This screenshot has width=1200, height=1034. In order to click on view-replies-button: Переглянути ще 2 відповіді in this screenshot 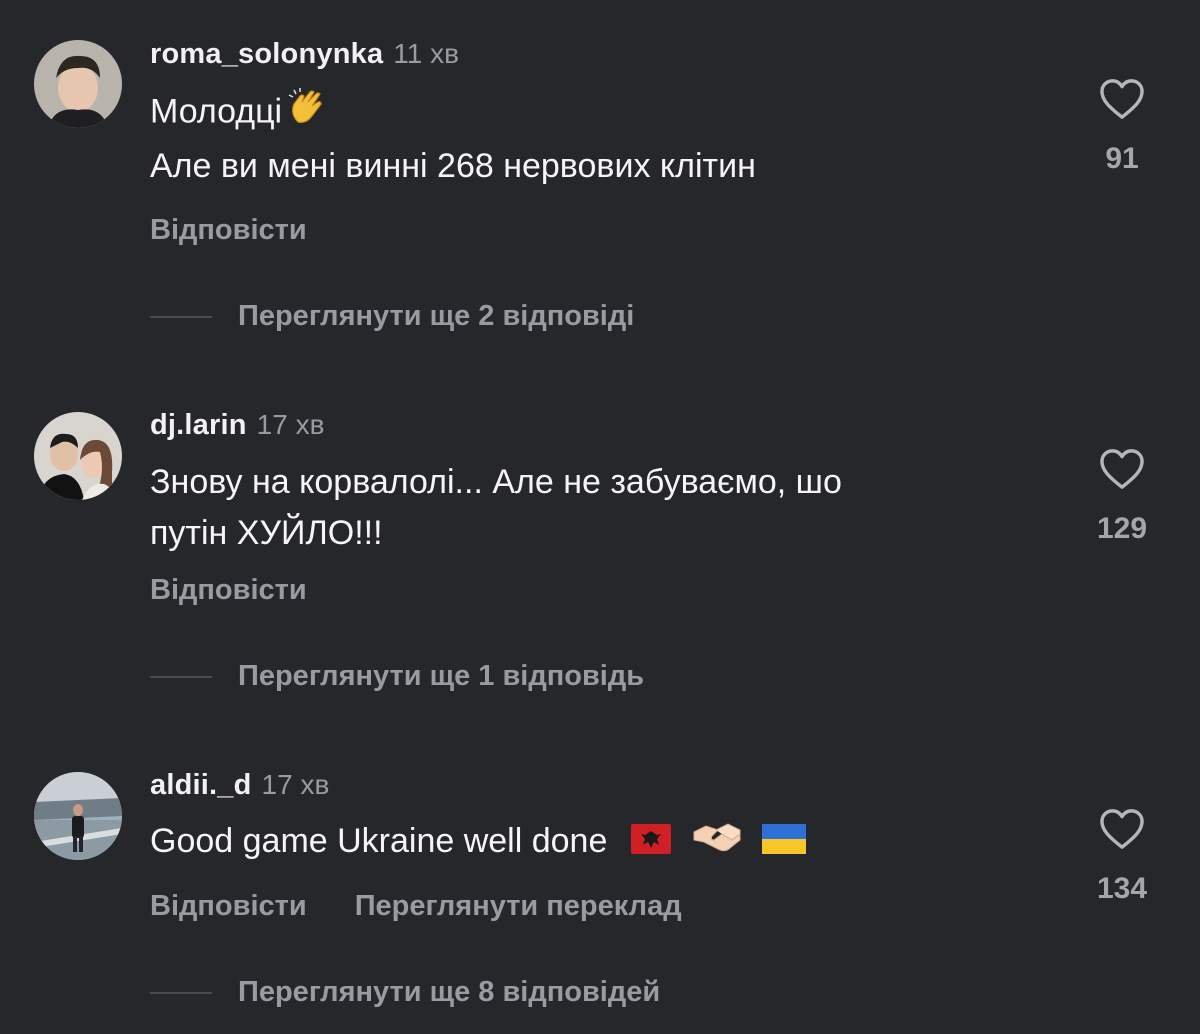, I will do `click(392, 316)`.